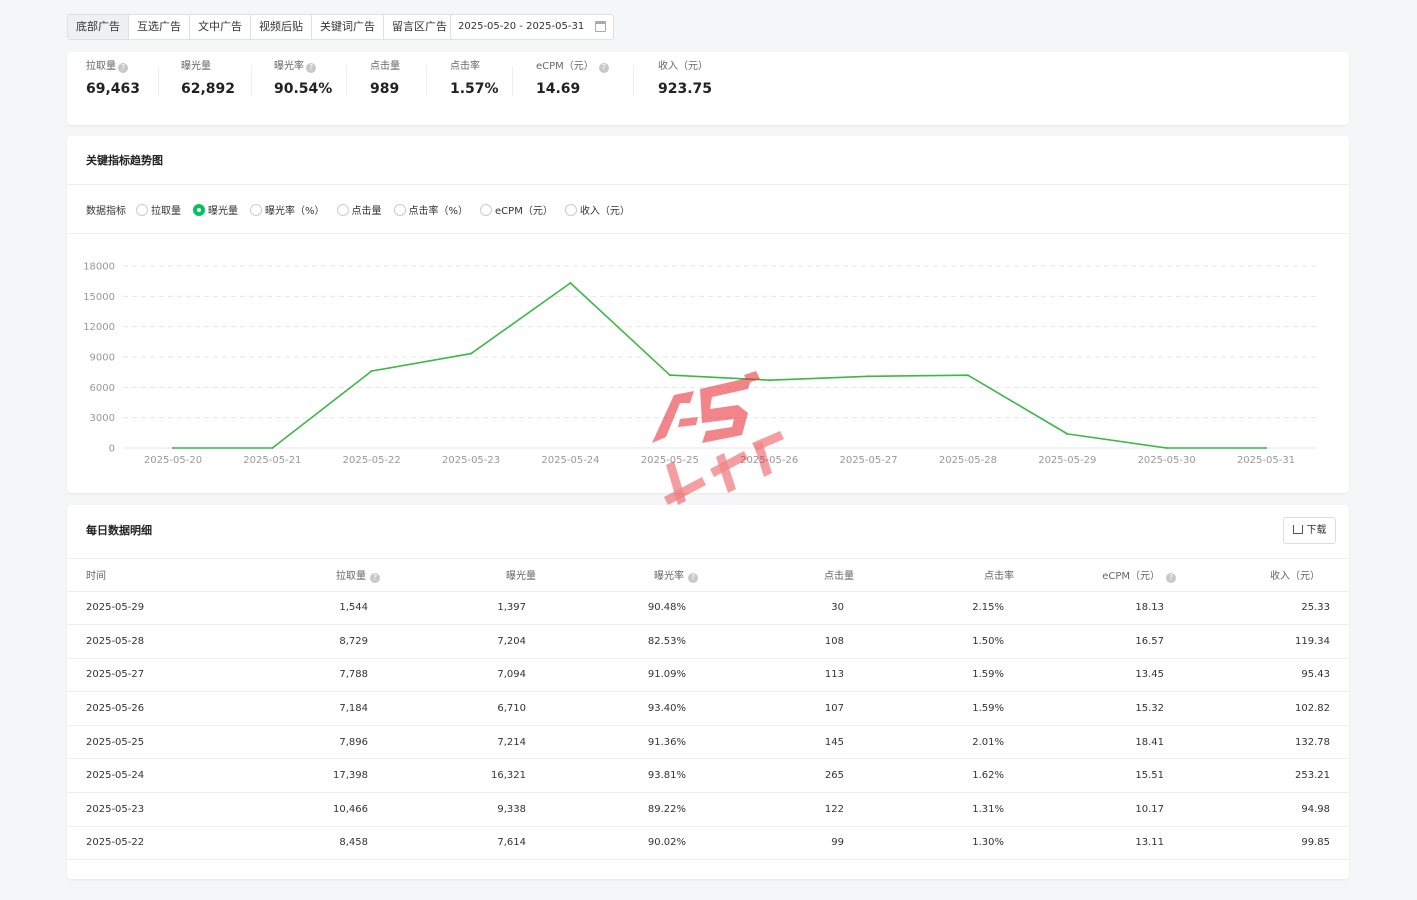 The image size is (1417, 900). I want to click on tab-mutual-ad: 互选广告, so click(159, 27).